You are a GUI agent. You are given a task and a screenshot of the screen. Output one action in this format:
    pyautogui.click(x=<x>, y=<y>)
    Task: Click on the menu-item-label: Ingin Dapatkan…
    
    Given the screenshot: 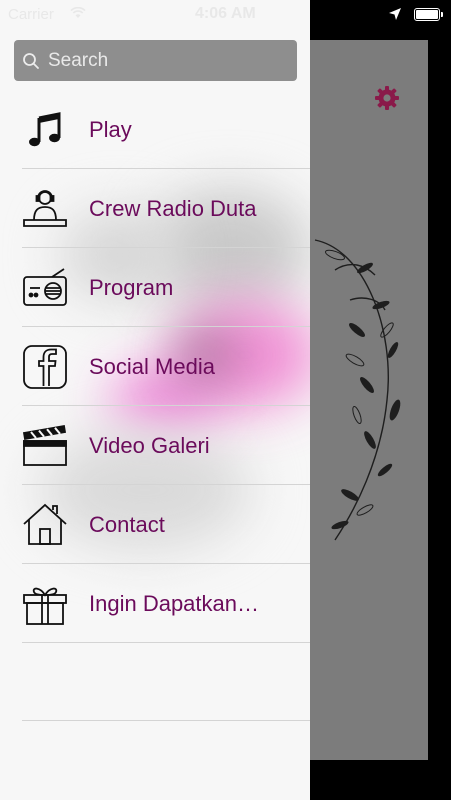 What is the action you would take?
    pyautogui.click(x=174, y=603)
    